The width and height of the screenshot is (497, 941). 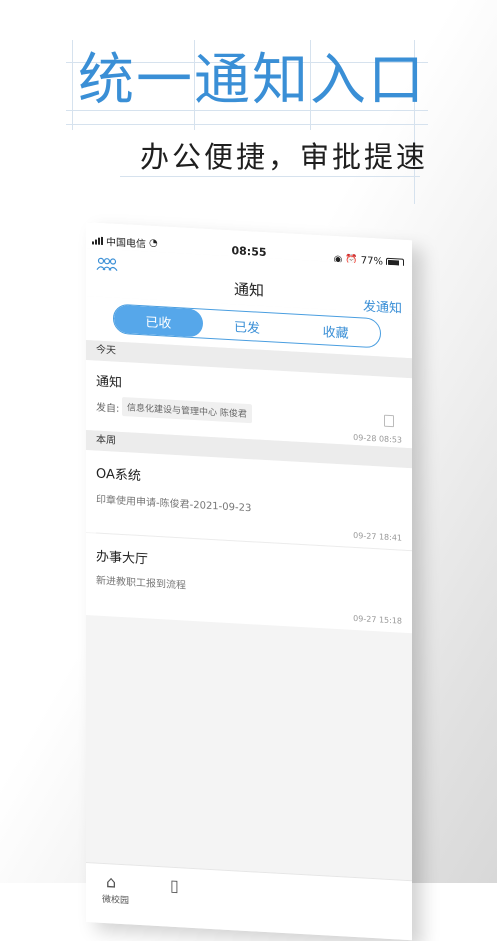 What do you see at coordinates (109, 383) in the screenshot?
I see `item-title: 通知` at bounding box center [109, 383].